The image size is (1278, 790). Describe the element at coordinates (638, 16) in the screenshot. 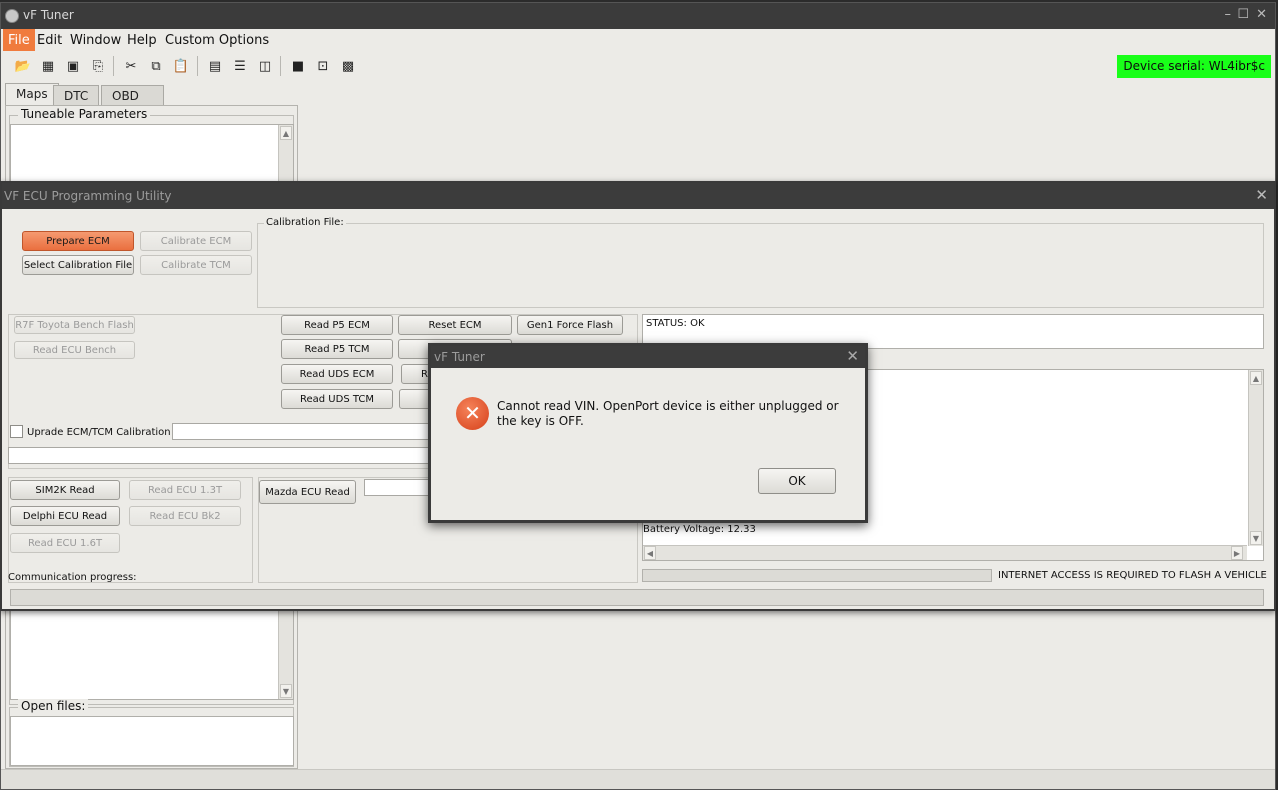

I see `main-titlebar: vF Tuner – ☐ ✕` at that location.